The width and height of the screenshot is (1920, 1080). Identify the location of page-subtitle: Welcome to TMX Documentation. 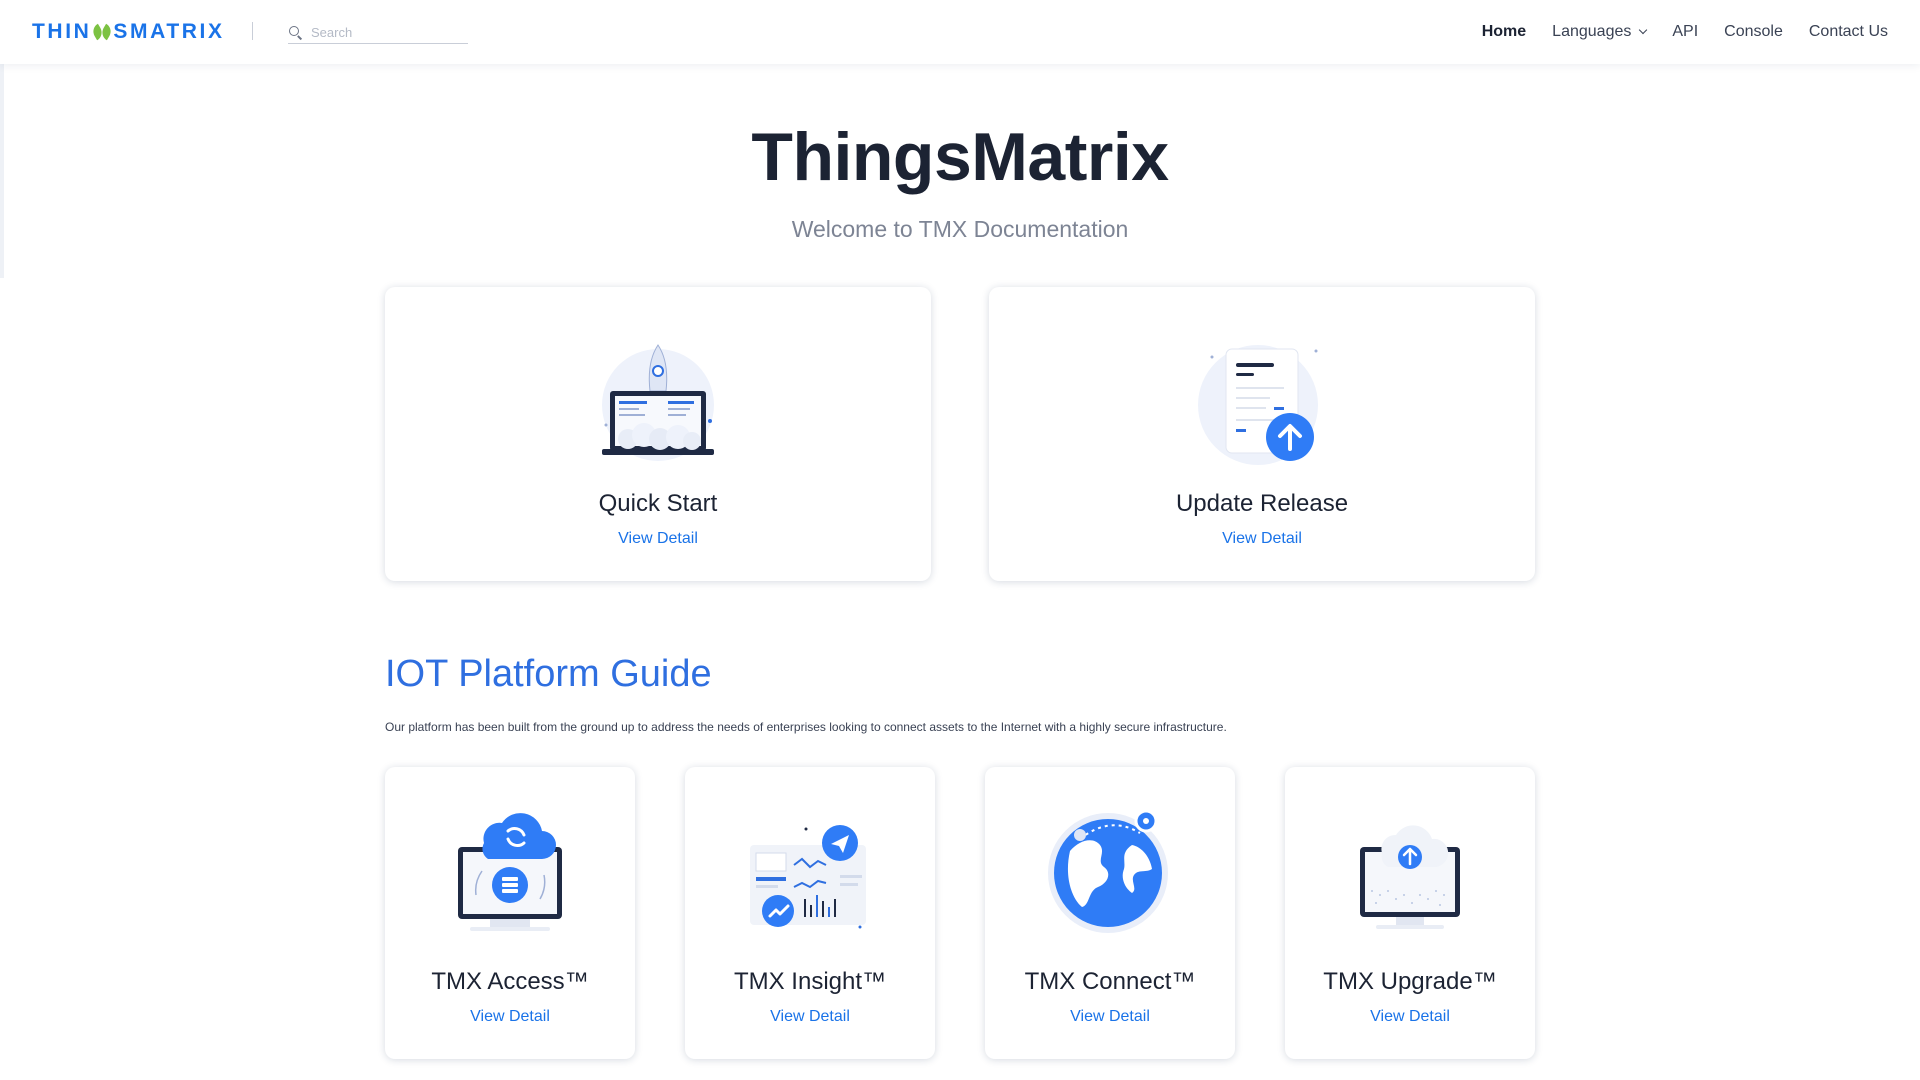
(960, 229).